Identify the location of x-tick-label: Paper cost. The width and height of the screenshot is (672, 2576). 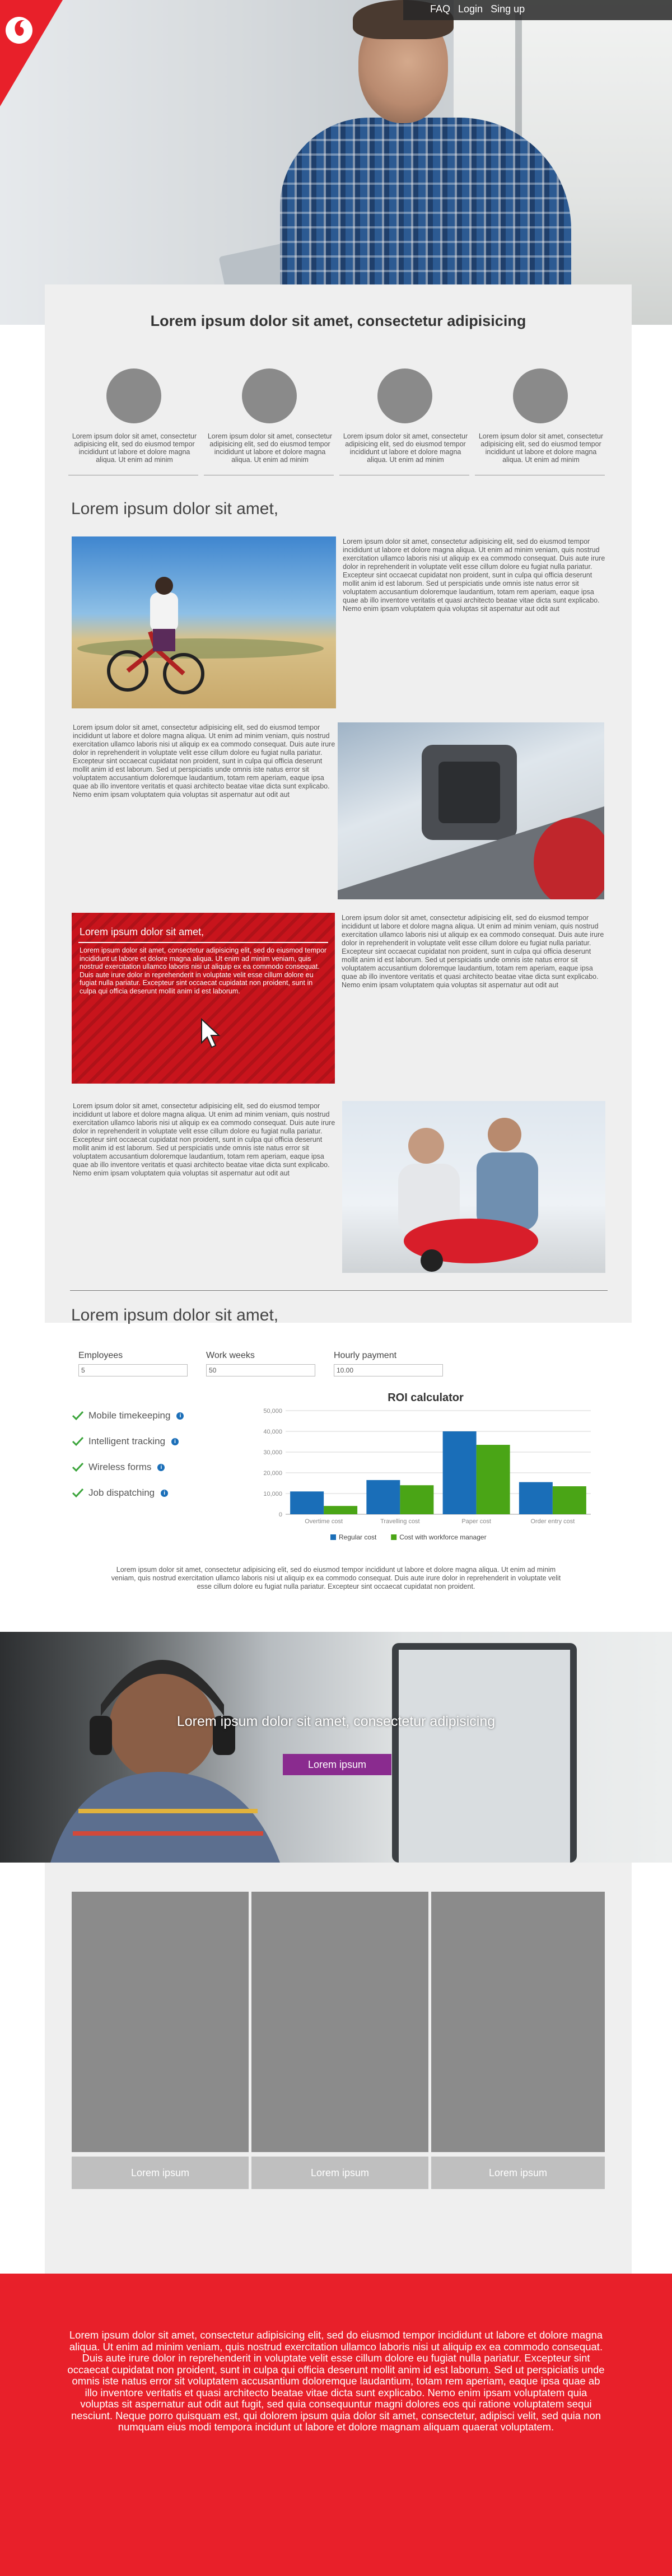
(476, 1522).